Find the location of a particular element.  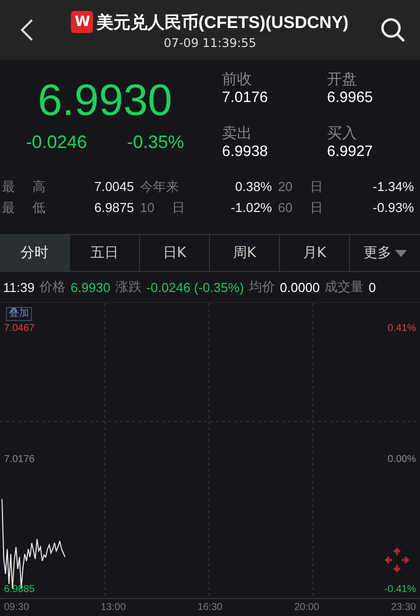

field-value: 6.9965 is located at coordinates (350, 97).